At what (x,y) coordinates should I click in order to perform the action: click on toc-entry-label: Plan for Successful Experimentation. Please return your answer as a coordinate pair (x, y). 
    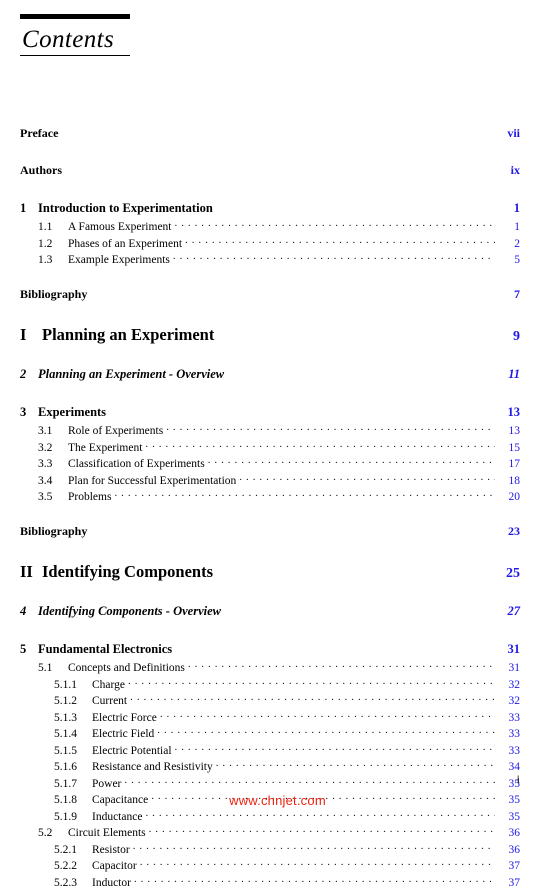
    Looking at the image, I should click on (152, 480).